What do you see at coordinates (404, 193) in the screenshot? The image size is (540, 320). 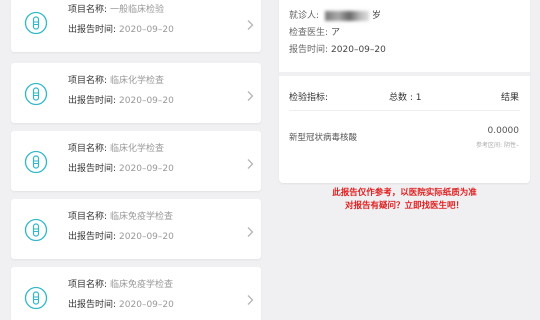 I see `disclaimer-line-1: 此报告仅作参考，以医院实际纸质为准` at bounding box center [404, 193].